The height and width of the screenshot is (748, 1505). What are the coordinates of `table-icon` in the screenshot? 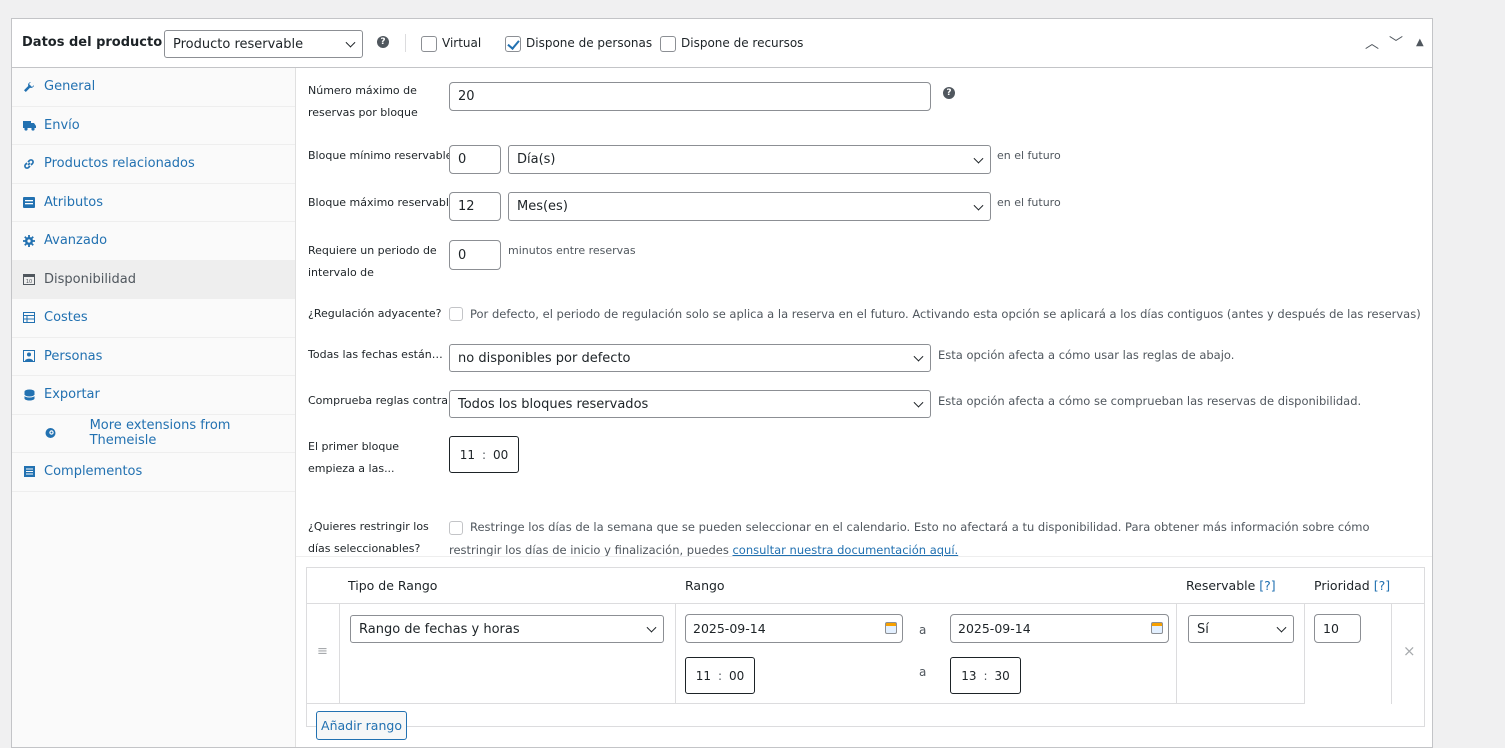 It's located at (29, 318).